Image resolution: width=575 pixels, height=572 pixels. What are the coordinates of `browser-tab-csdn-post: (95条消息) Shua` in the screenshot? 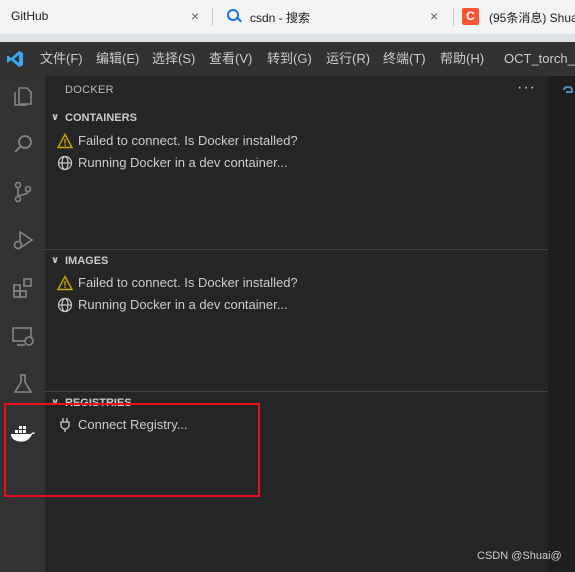 It's located at (514, 17).